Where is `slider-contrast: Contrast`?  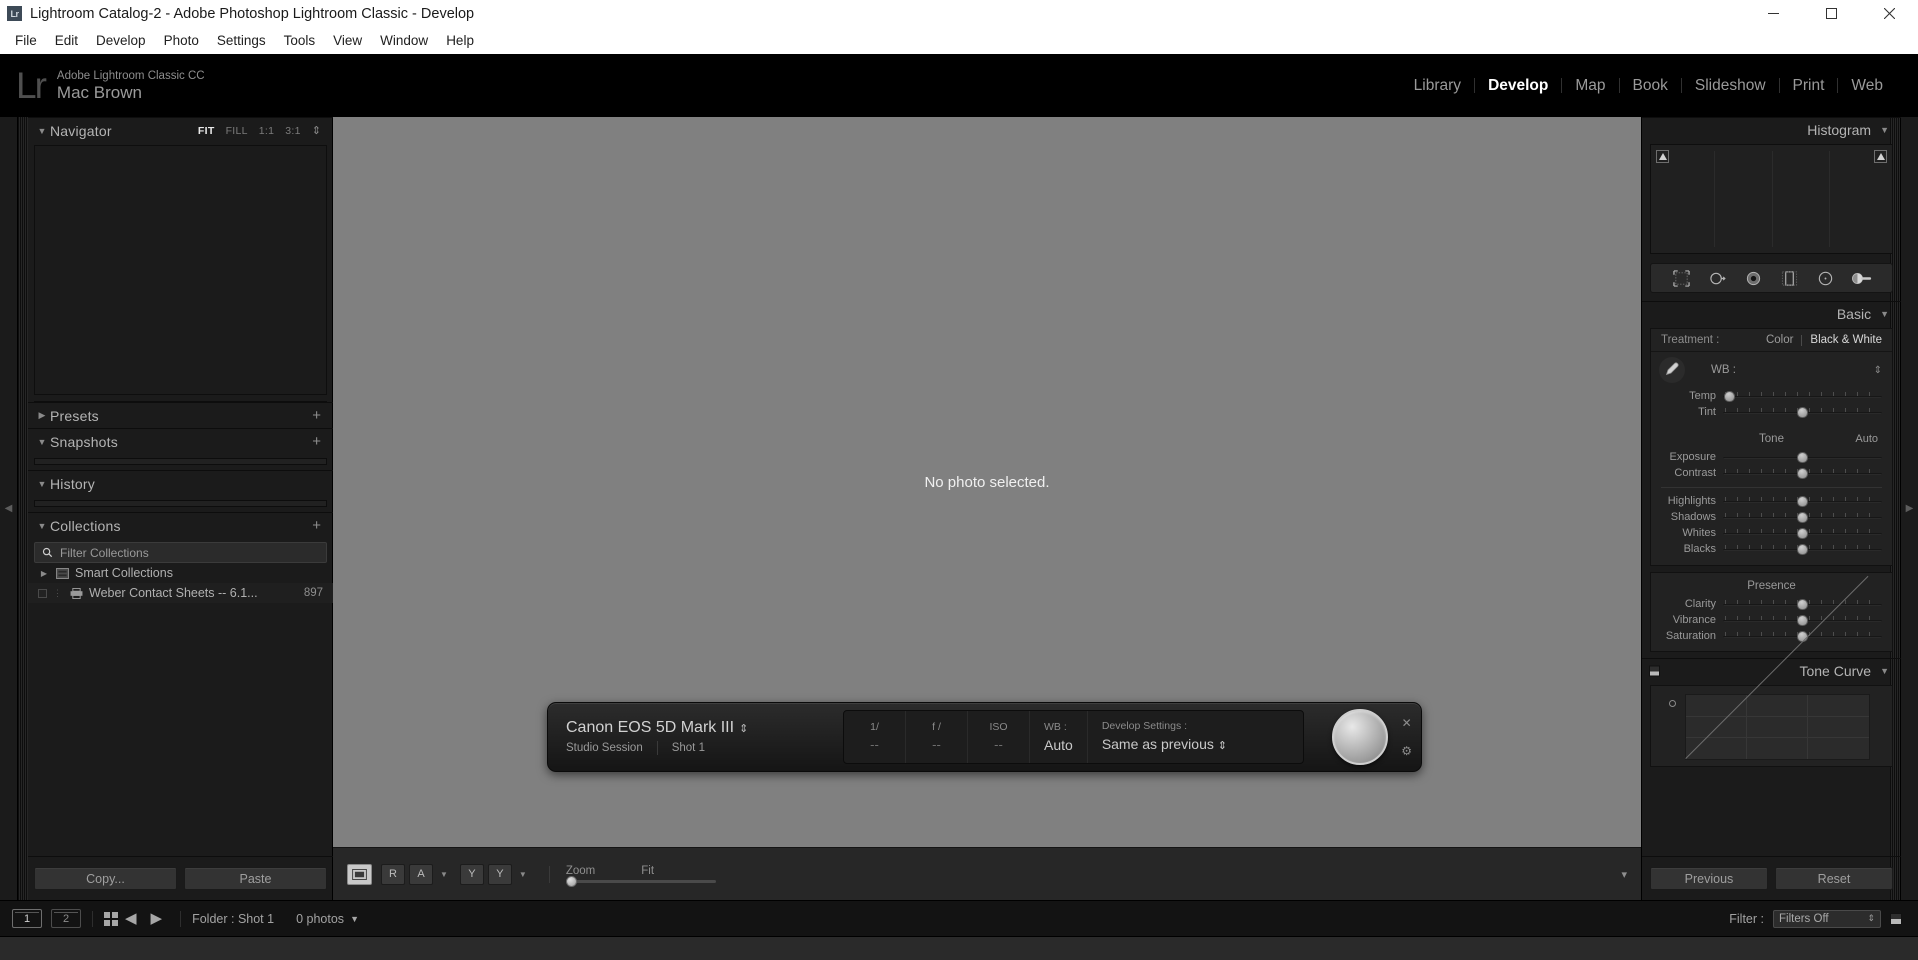 slider-contrast: Contrast is located at coordinates (1771, 473).